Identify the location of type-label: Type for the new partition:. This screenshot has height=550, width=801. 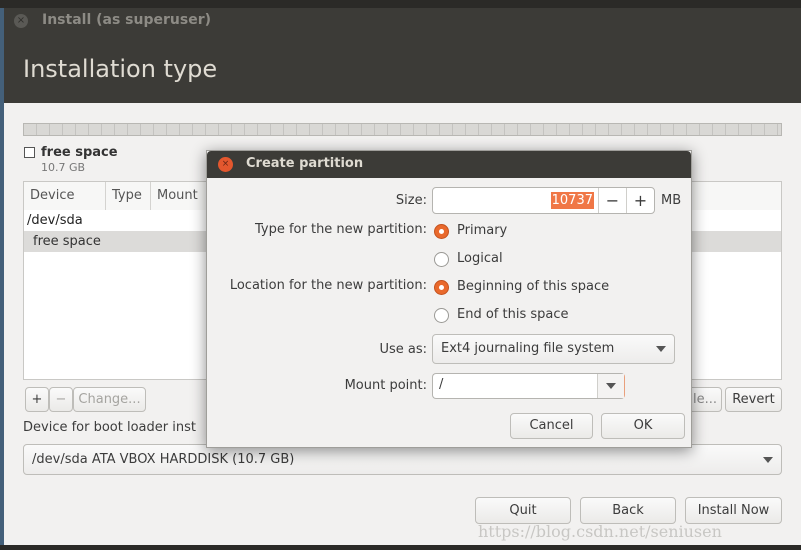
(340, 229).